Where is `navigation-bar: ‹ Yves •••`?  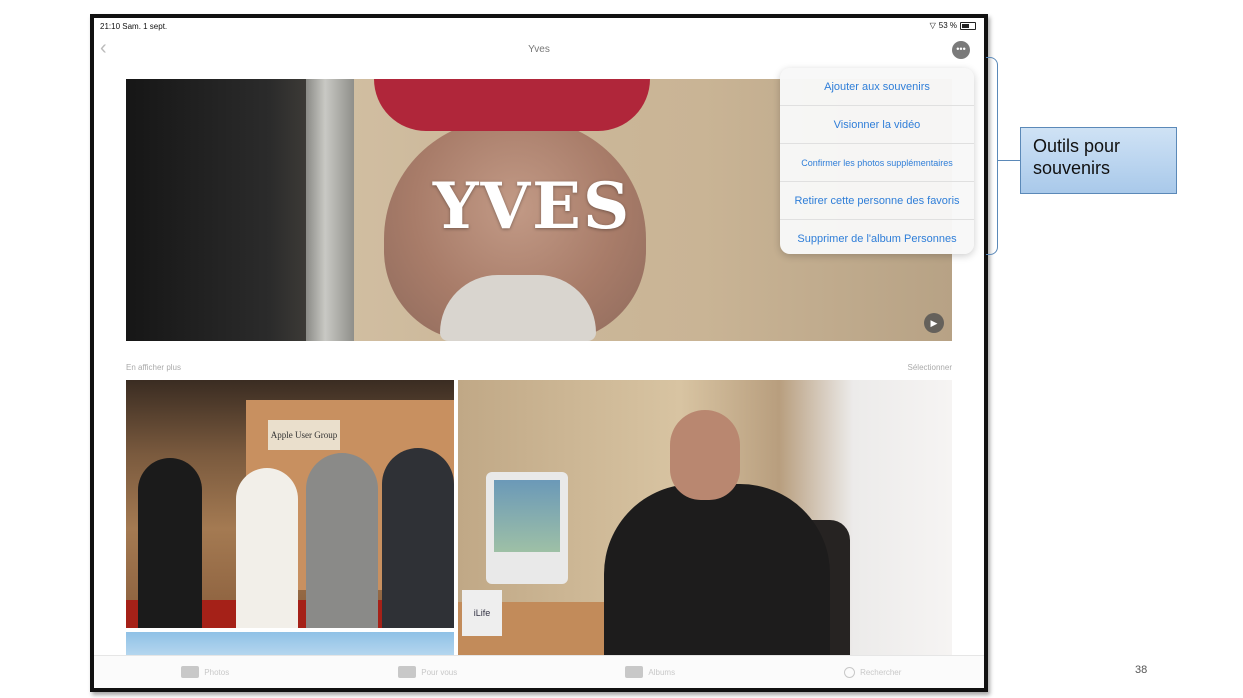
navigation-bar: ‹ Yves ••• is located at coordinates (539, 49).